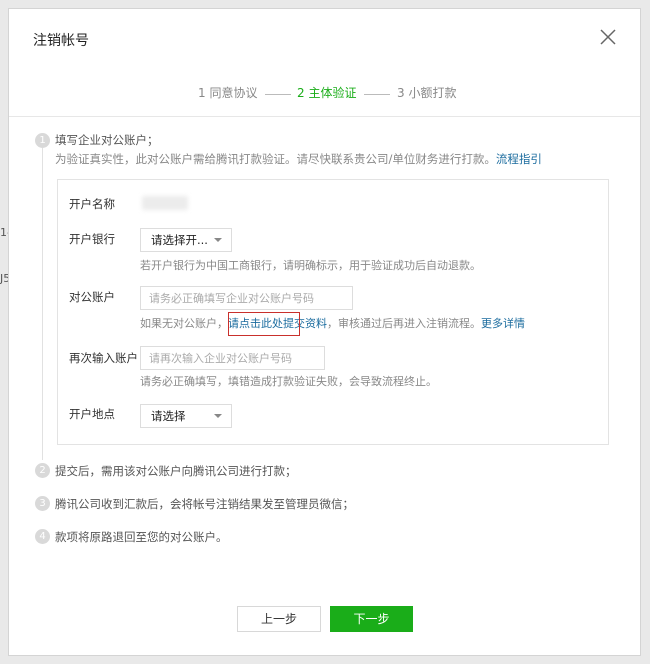 This screenshot has width=650, height=664. I want to click on step-number-badge: 2, so click(42, 470).